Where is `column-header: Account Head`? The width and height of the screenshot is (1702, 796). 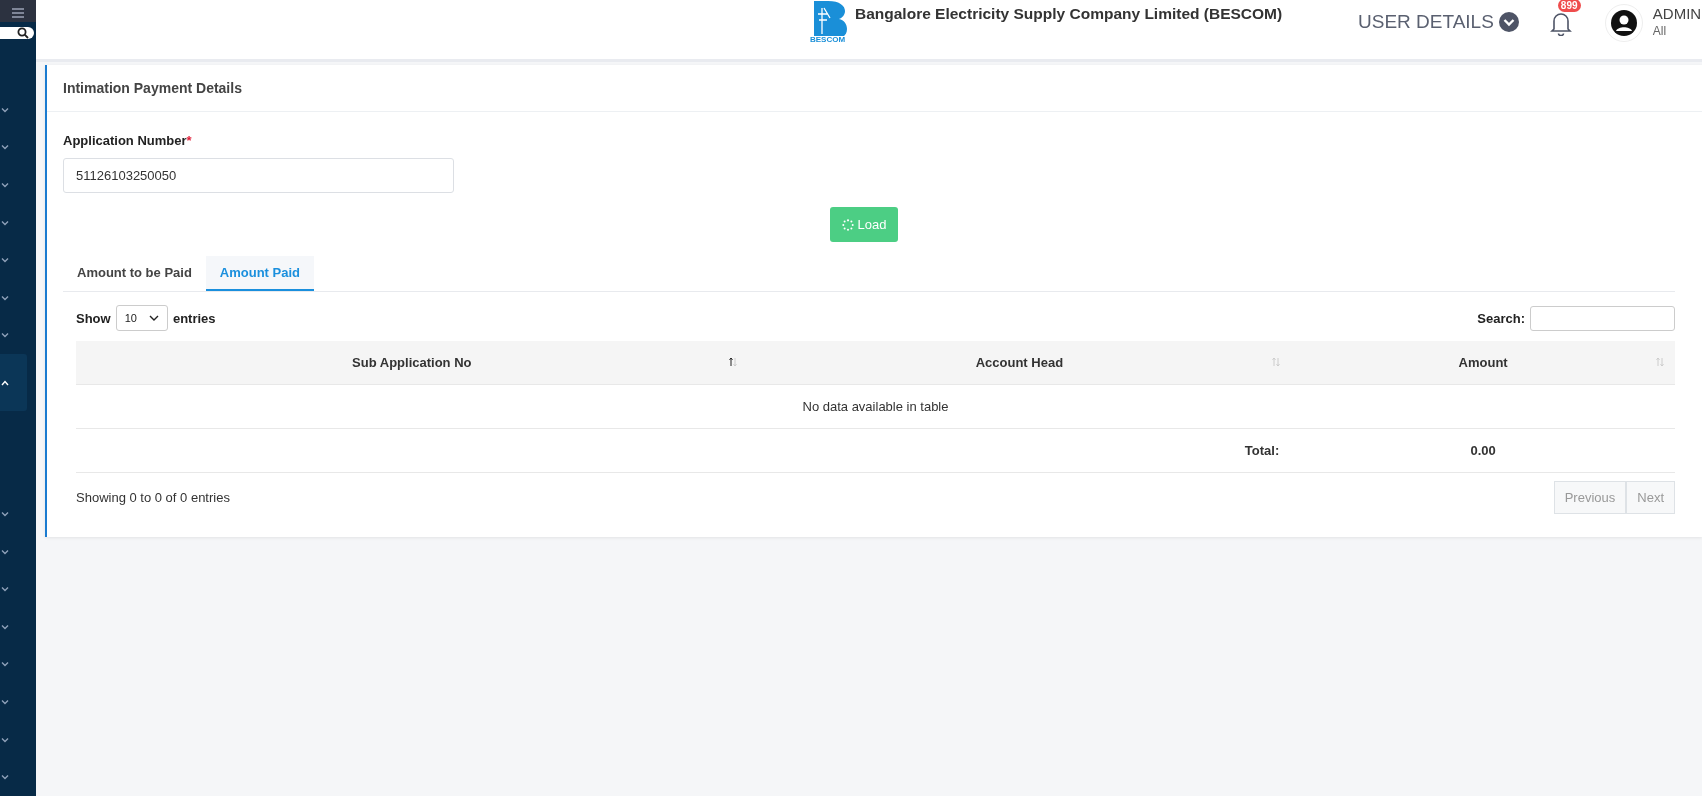 column-header: Account Head is located at coordinates (1019, 363).